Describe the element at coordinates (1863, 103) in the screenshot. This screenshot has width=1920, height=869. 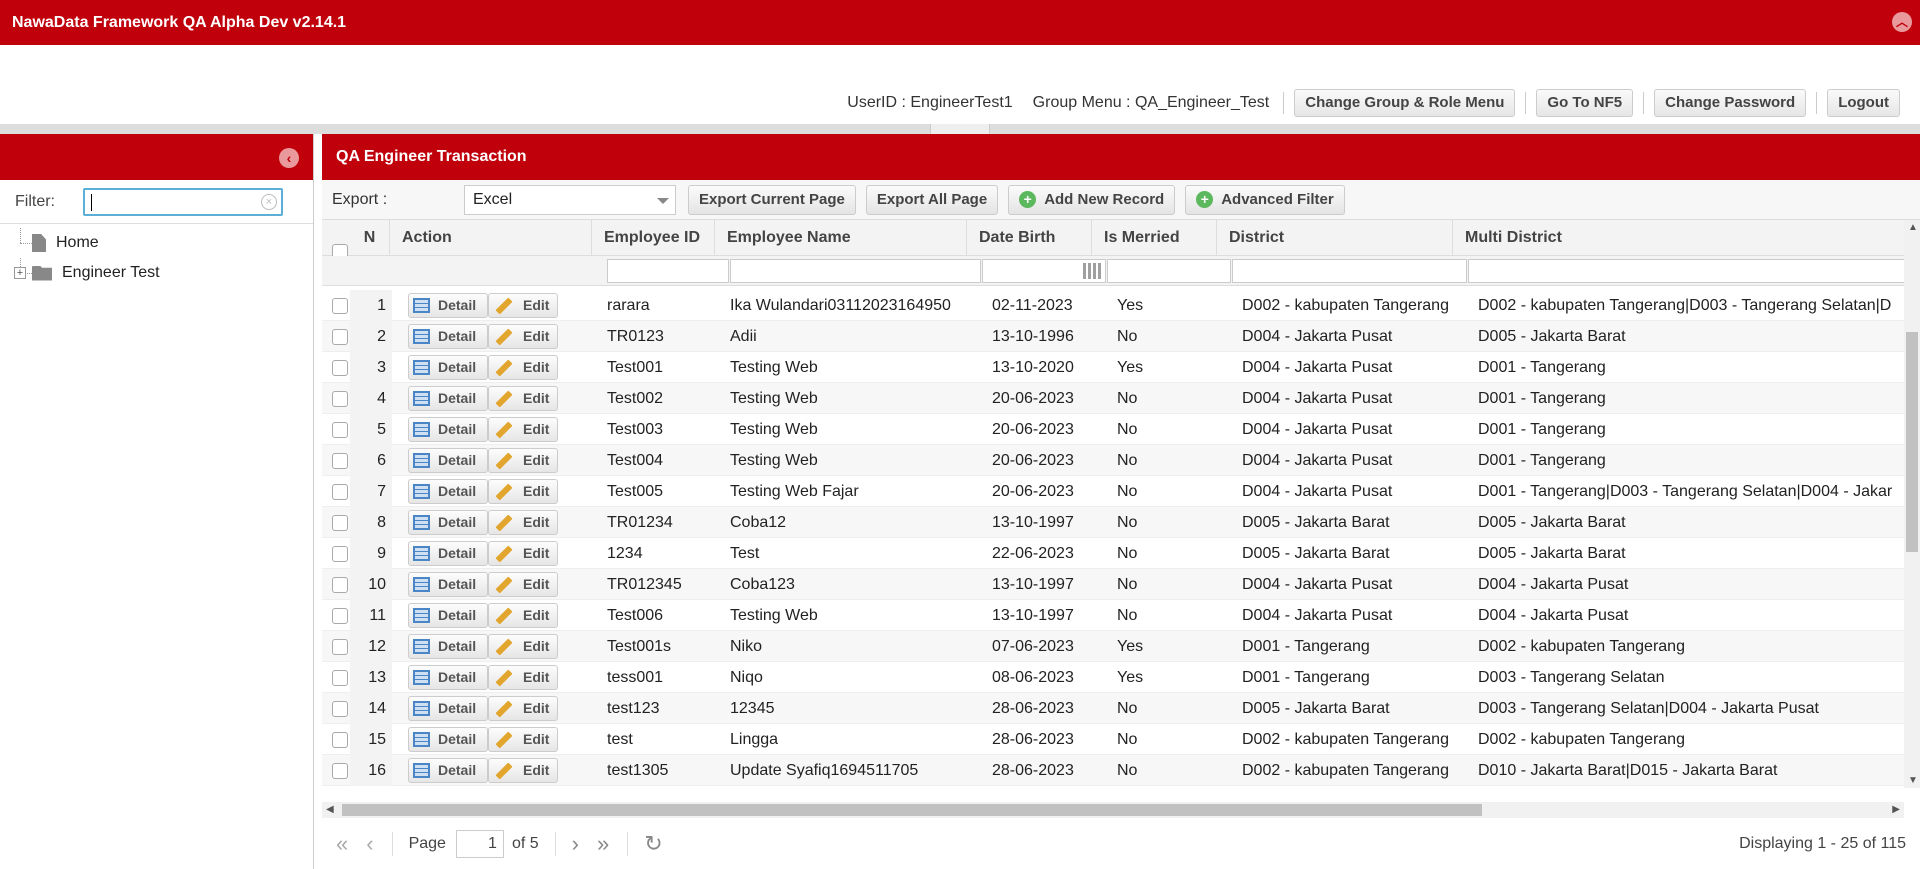
I see `logout-button: Logout` at that location.